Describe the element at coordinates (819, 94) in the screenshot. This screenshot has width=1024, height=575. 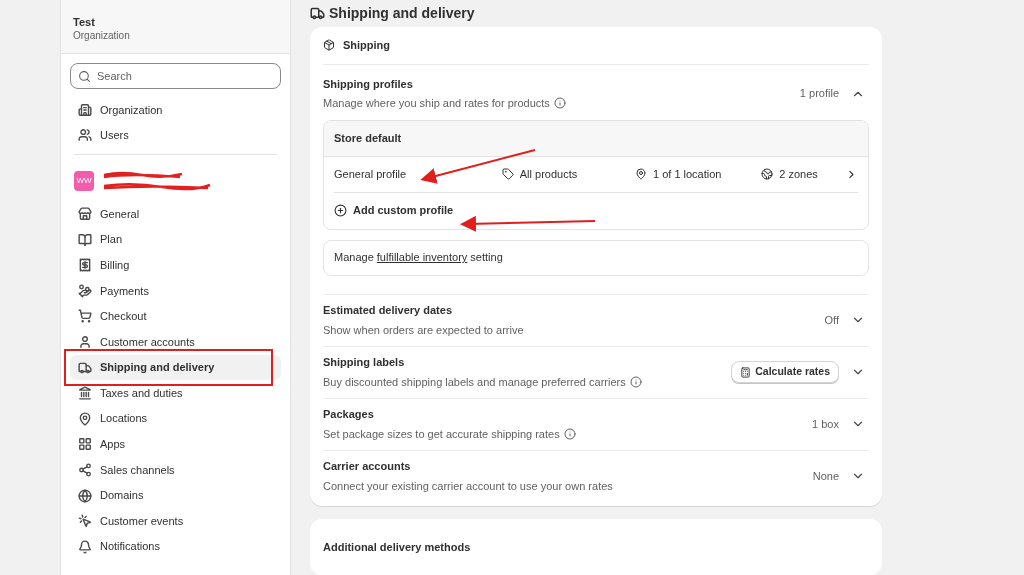
I see `section-value: 1 profile` at that location.